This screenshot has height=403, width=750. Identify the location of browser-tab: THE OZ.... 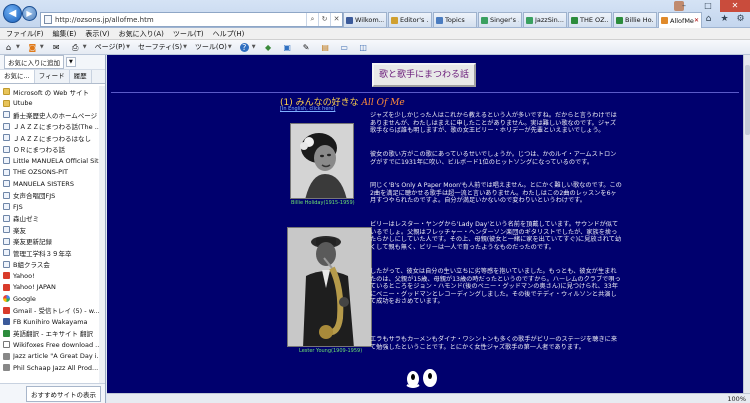
(590, 19).